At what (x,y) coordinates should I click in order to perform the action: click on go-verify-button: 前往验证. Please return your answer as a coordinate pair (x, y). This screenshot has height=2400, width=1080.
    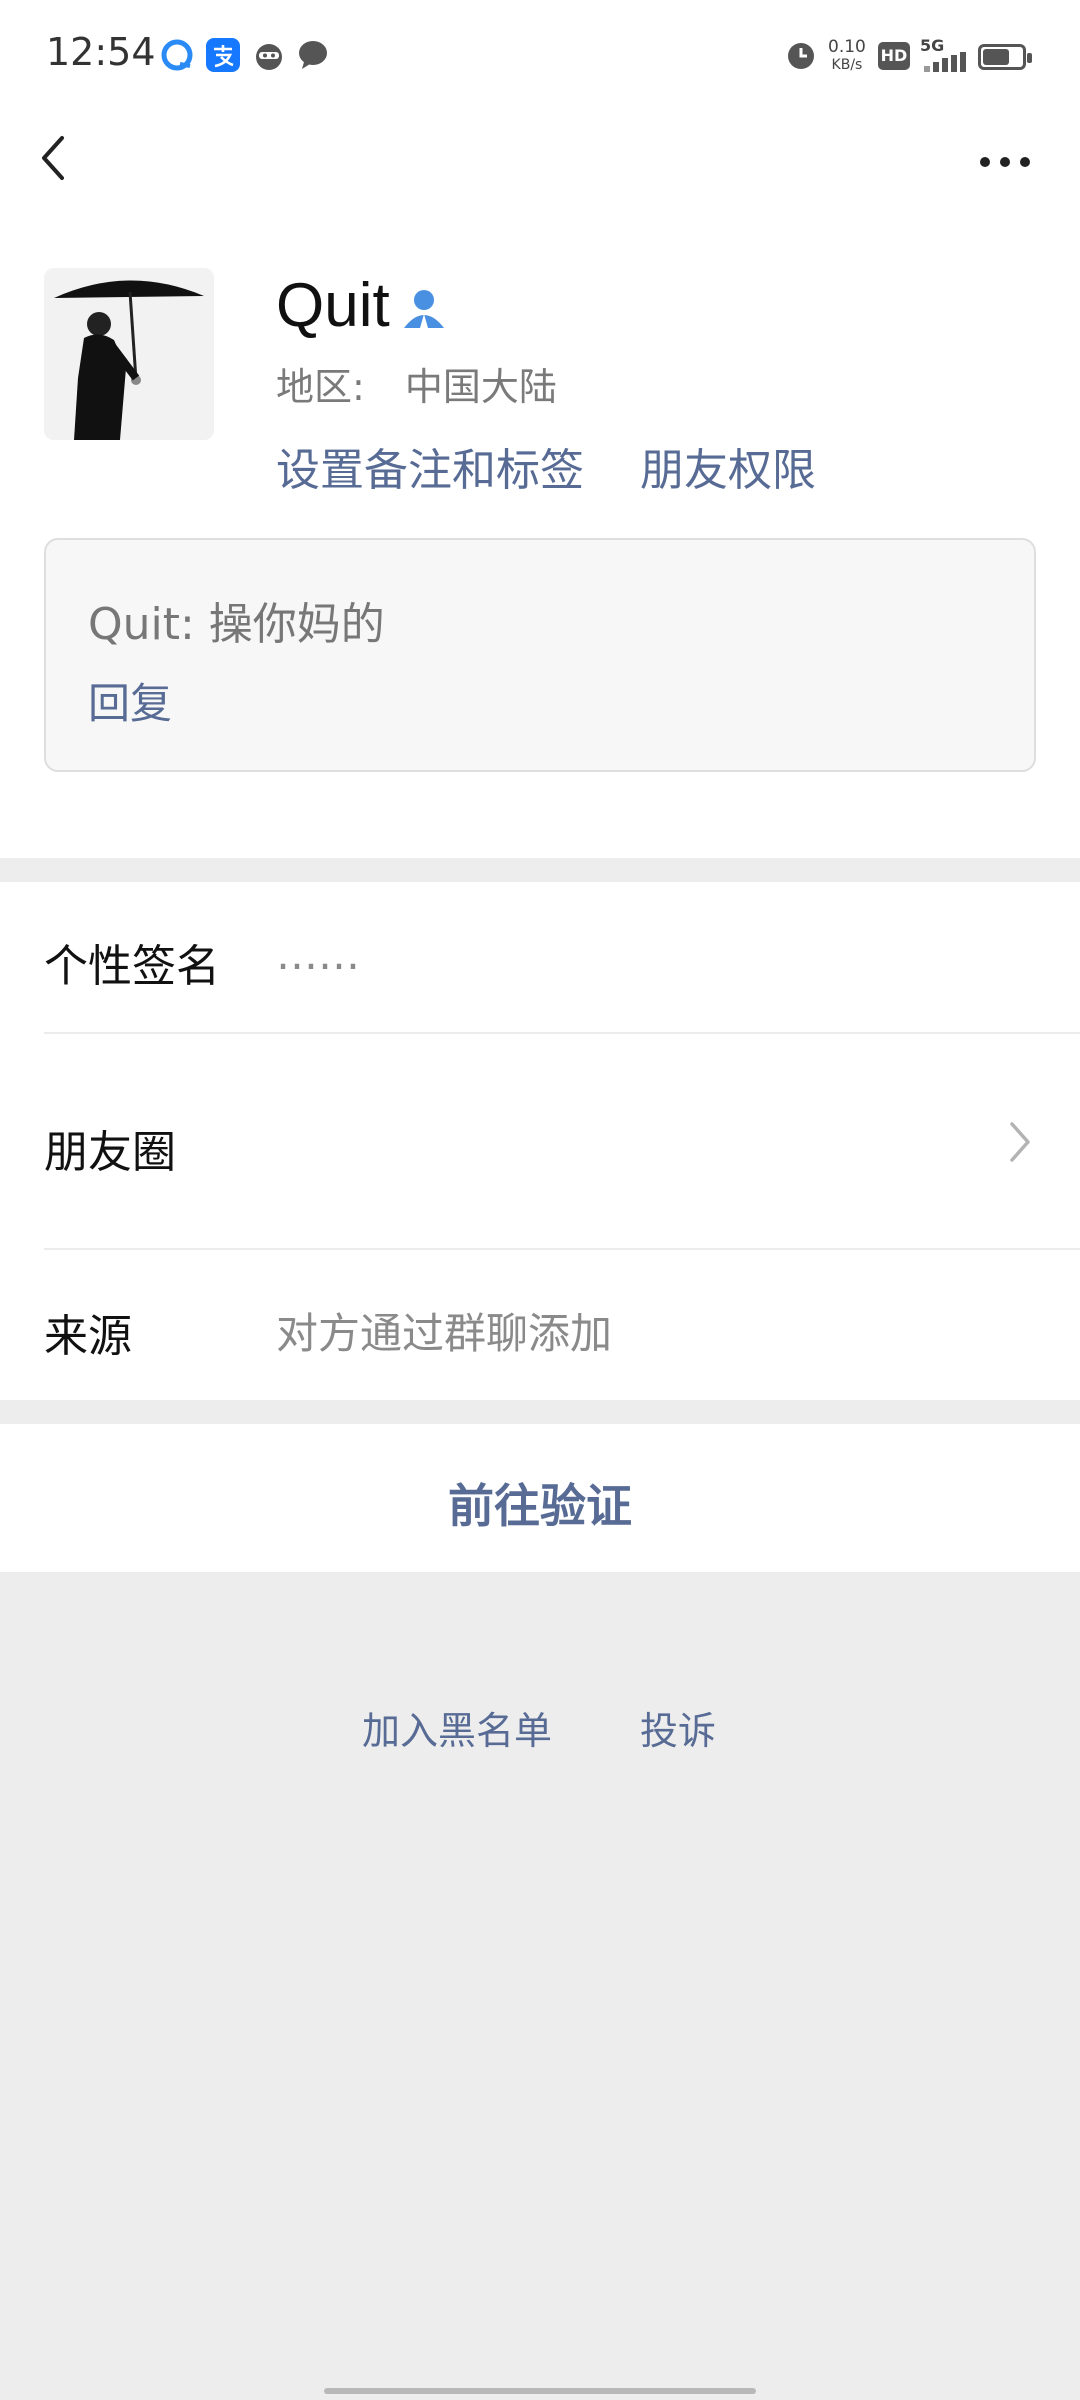
    Looking at the image, I should click on (540, 1498).